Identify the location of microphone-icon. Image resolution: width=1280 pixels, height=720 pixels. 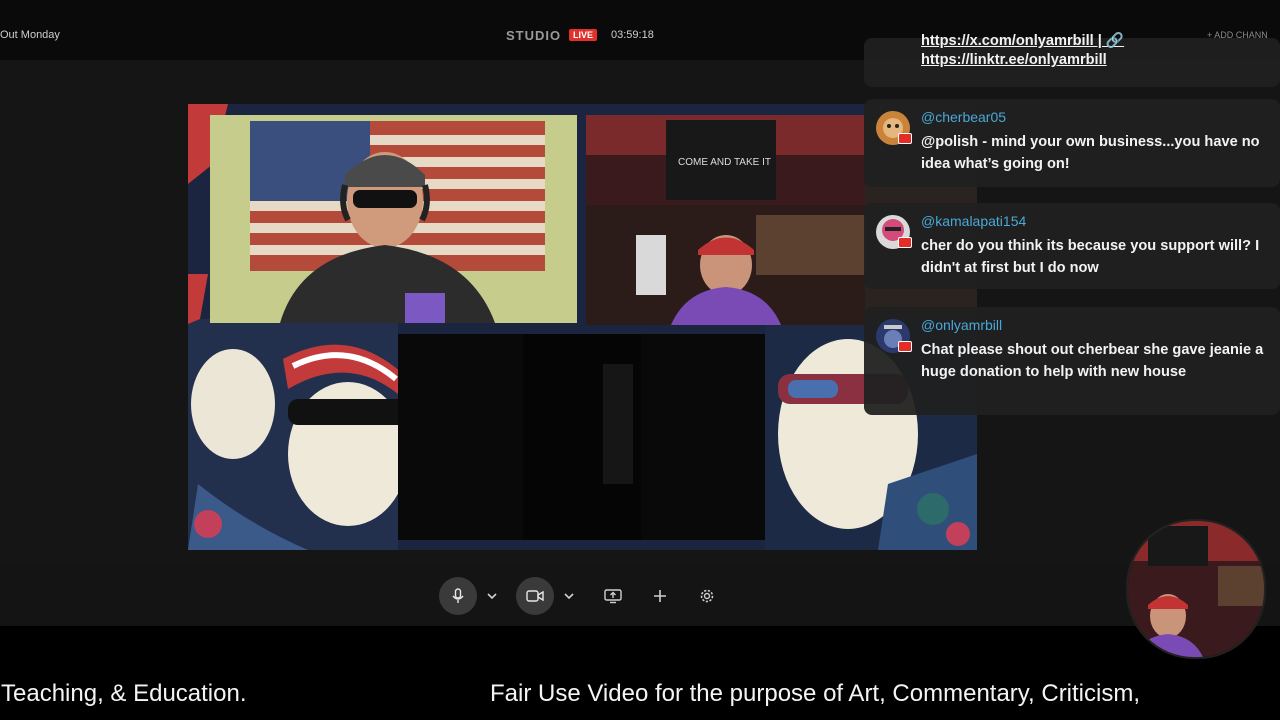
(458, 595).